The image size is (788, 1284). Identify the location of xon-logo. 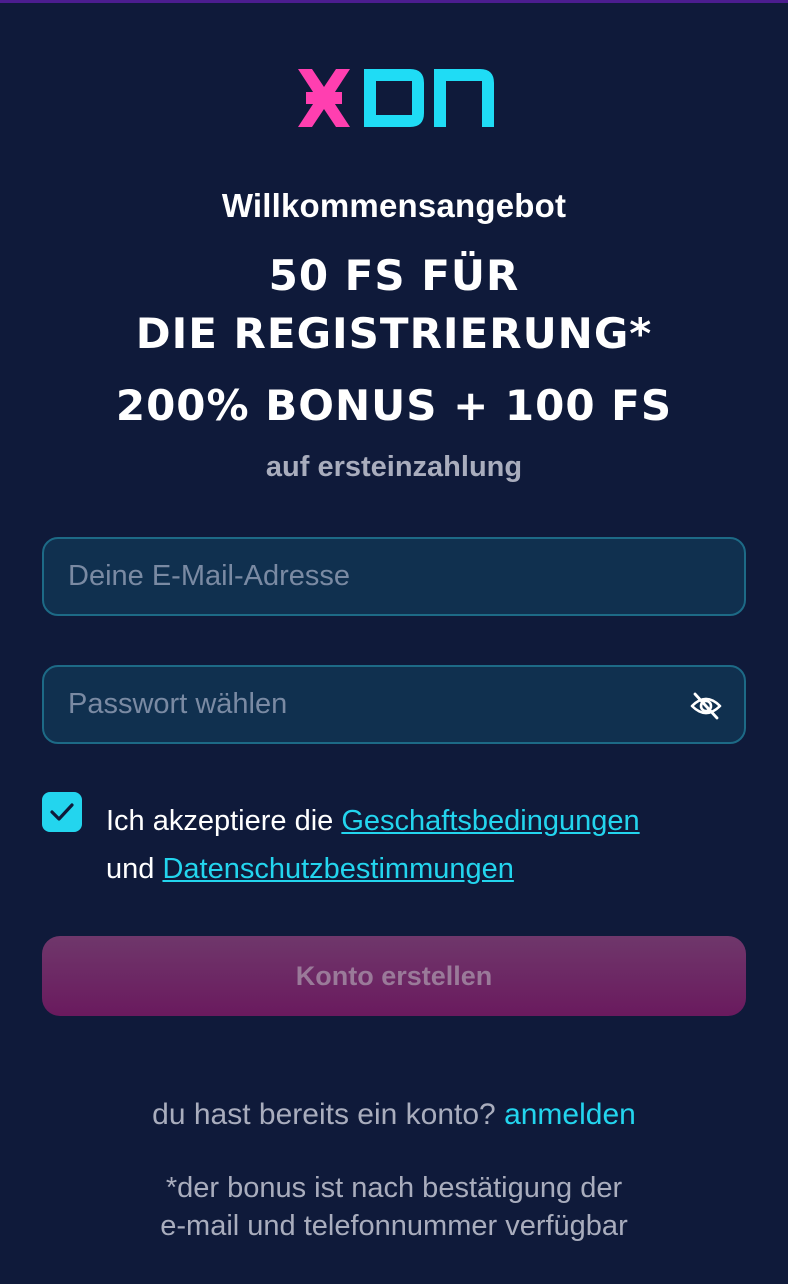
(396, 98).